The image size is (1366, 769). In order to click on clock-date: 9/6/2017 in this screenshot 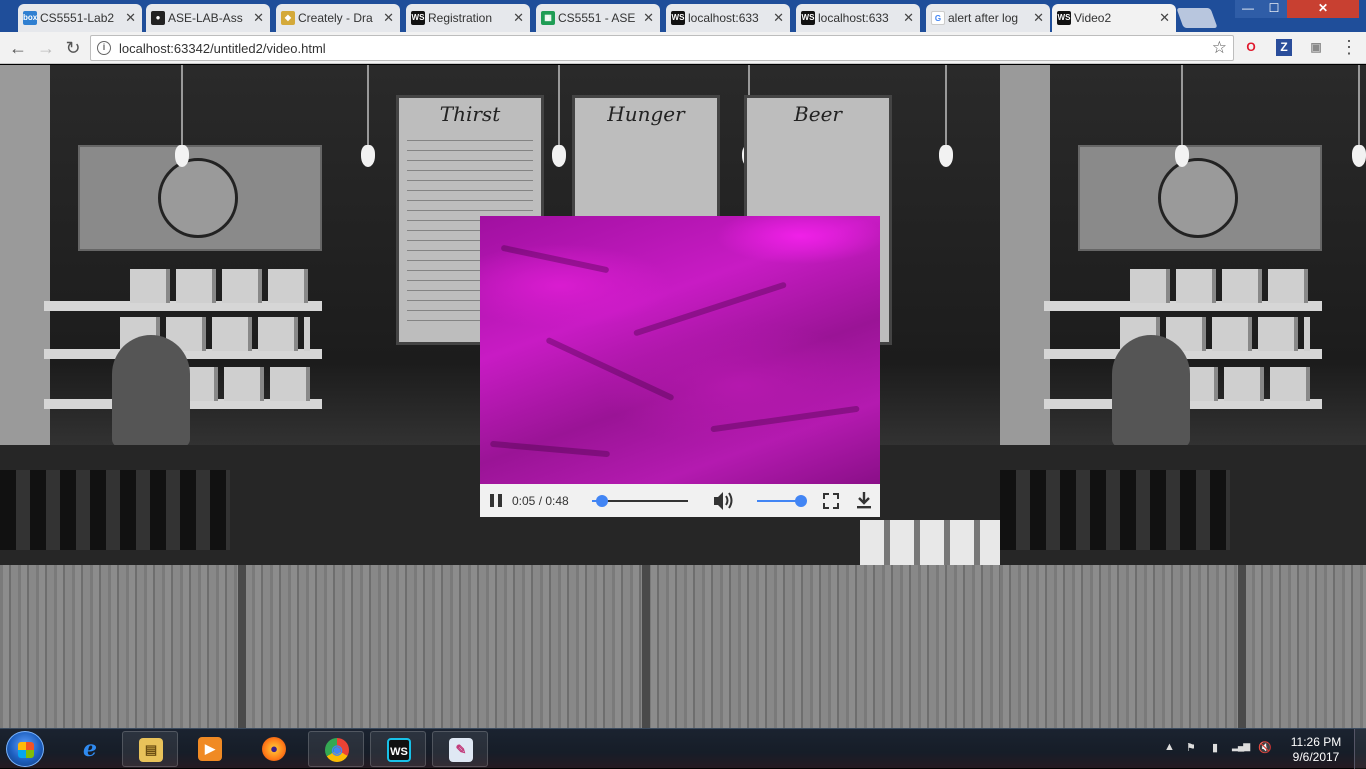, I will do `click(1316, 757)`.